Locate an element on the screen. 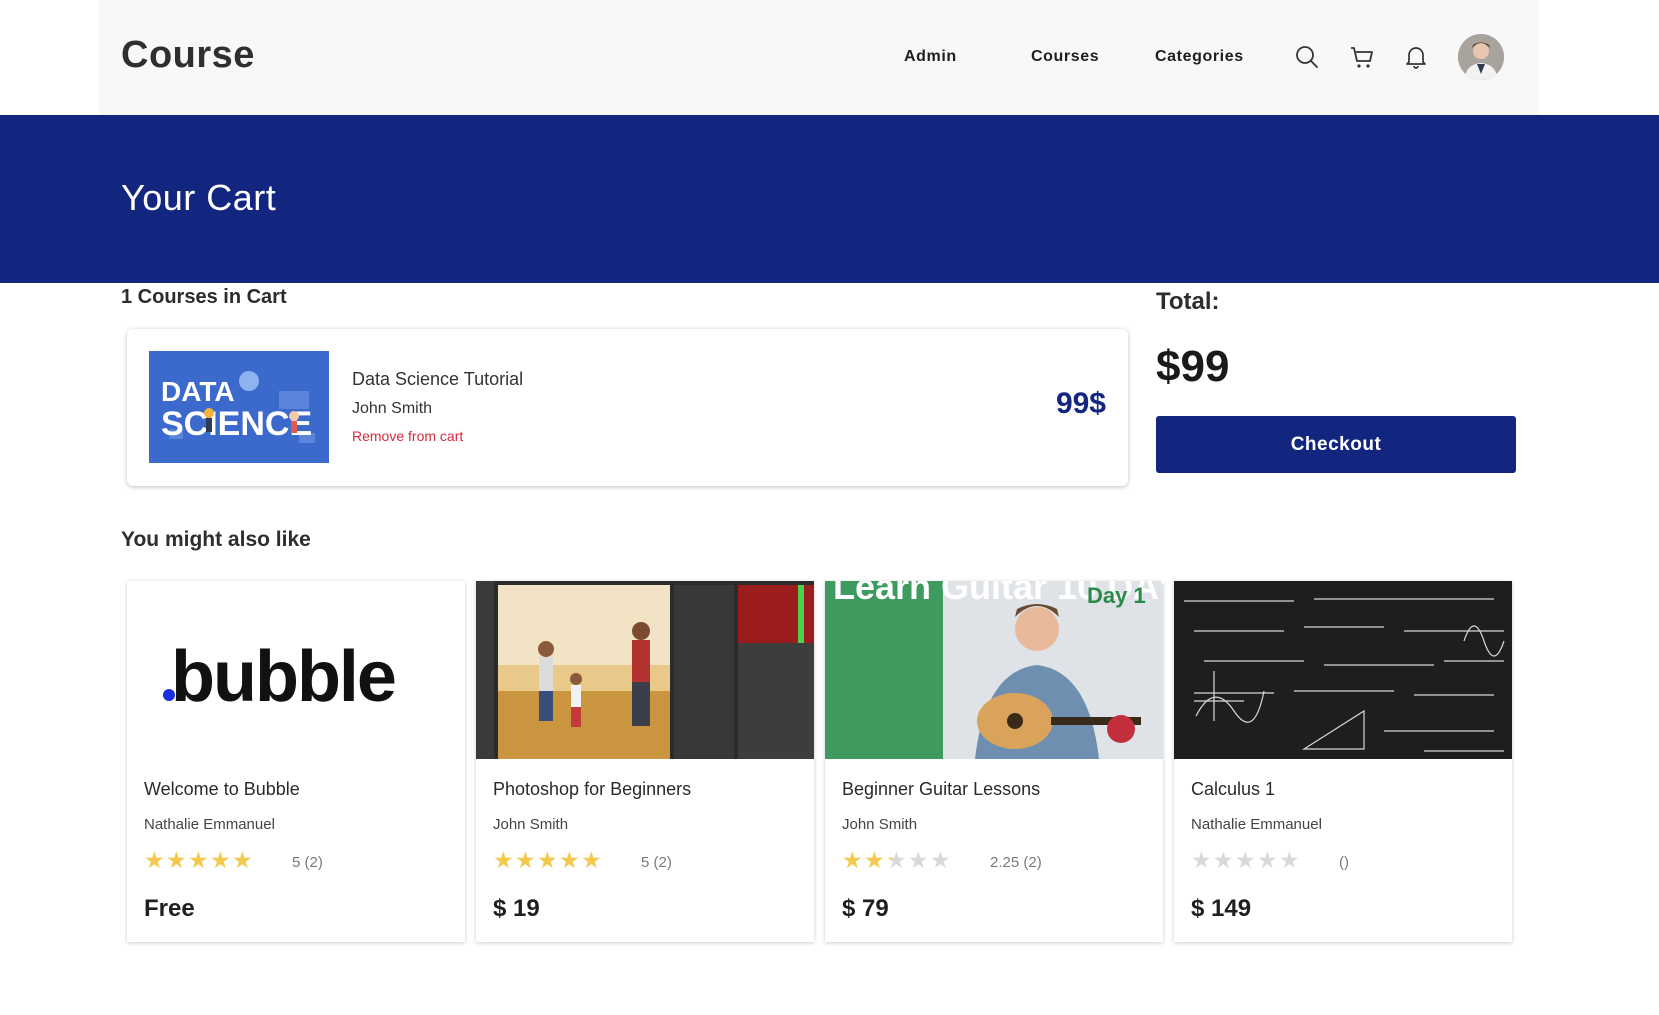  course-title: Beginner Guitar Lessons is located at coordinates (941, 789).